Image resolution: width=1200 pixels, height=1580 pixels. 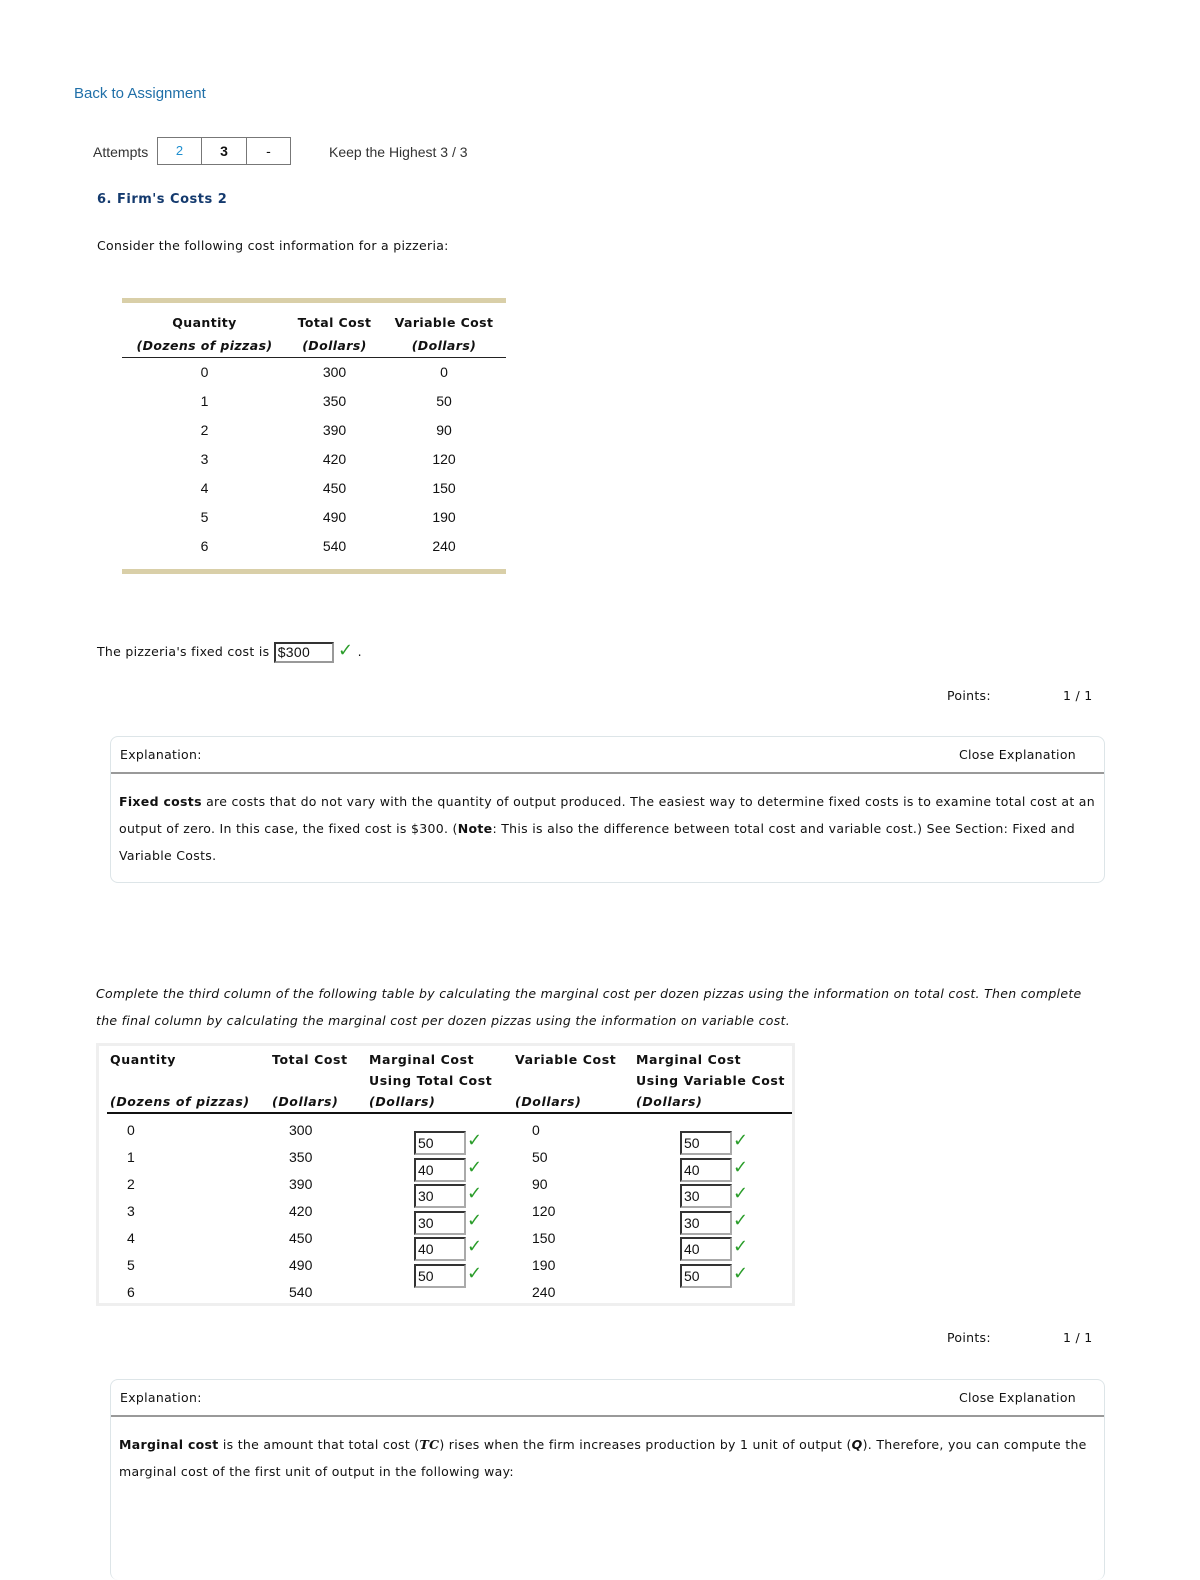 I want to click on header-mc-var-2: Using Variable Cost, so click(x=711, y=1080).